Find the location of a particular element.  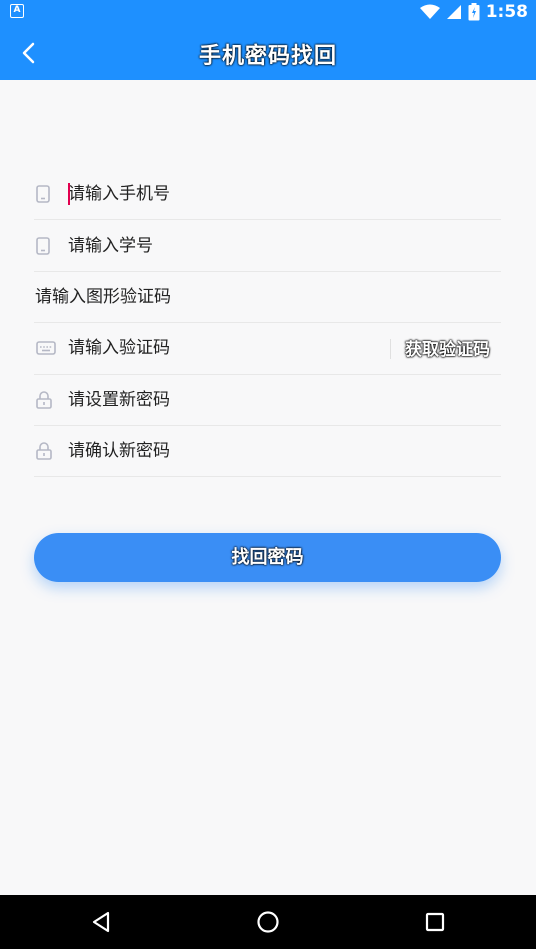

sms-code-row: 获取验证码 is located at coordinates (267, 349).